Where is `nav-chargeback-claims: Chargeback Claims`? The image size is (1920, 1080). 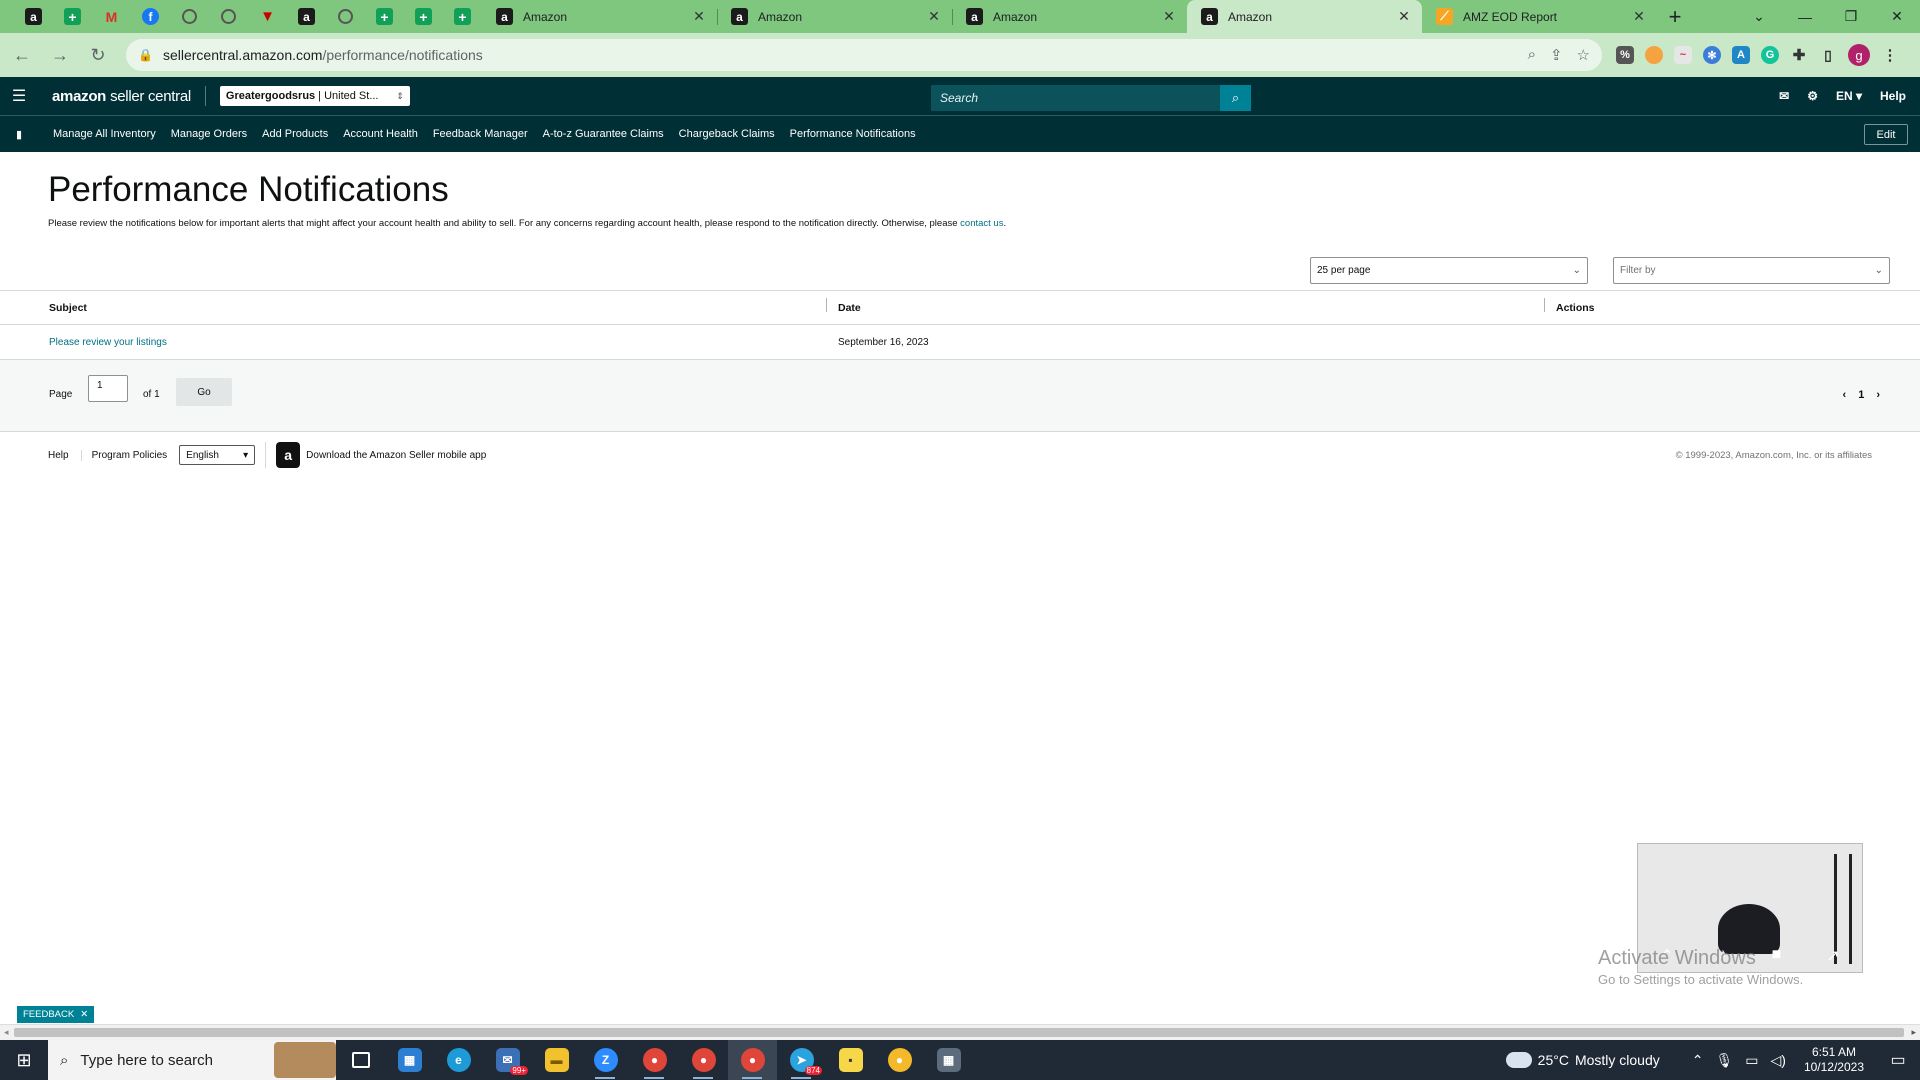
nav-chargeback-claims: Chargeback Claims is located at coordinates (727, 134).